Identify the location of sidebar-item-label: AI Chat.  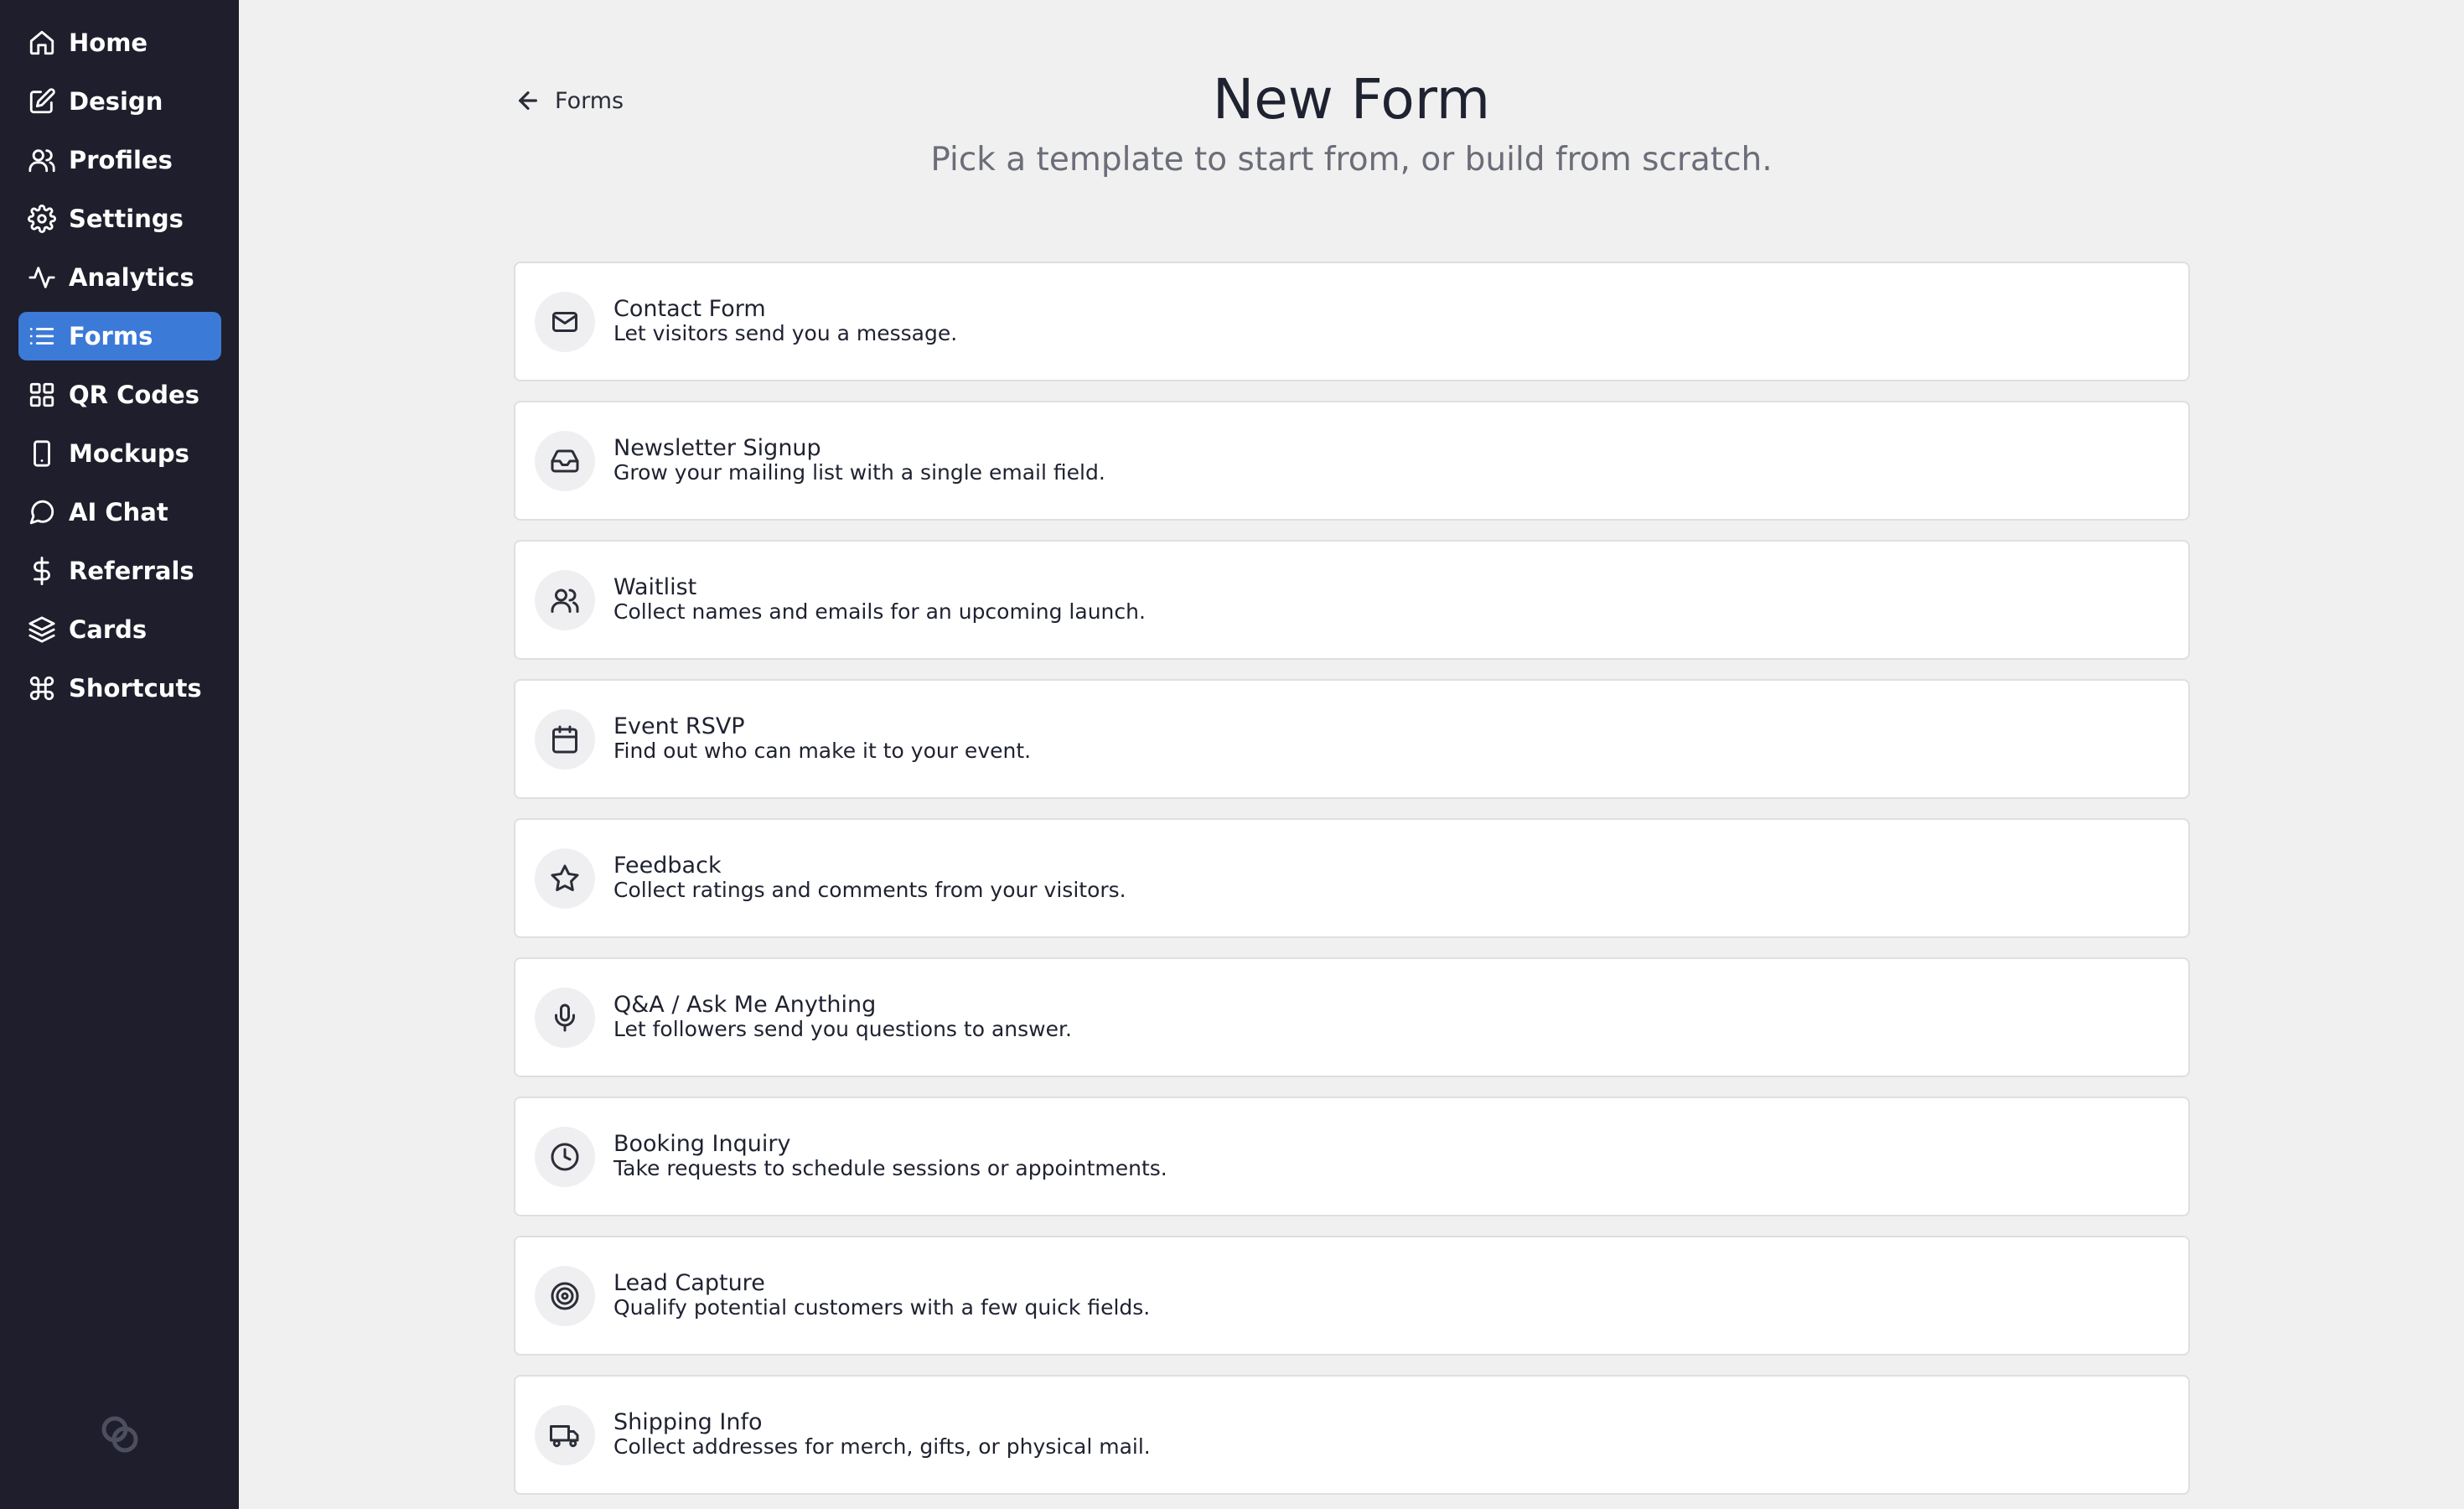
(118, 512).